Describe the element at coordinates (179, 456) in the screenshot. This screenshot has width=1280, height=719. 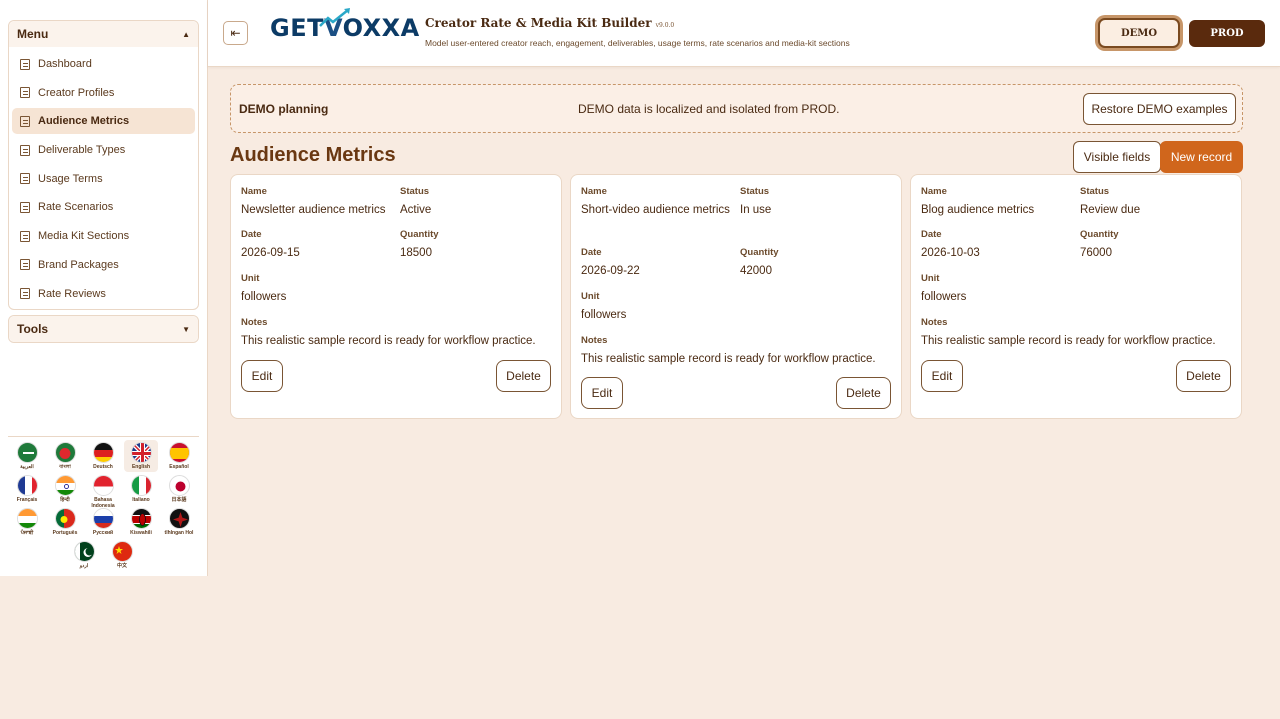
I see `language-espanol: Español` at that location.